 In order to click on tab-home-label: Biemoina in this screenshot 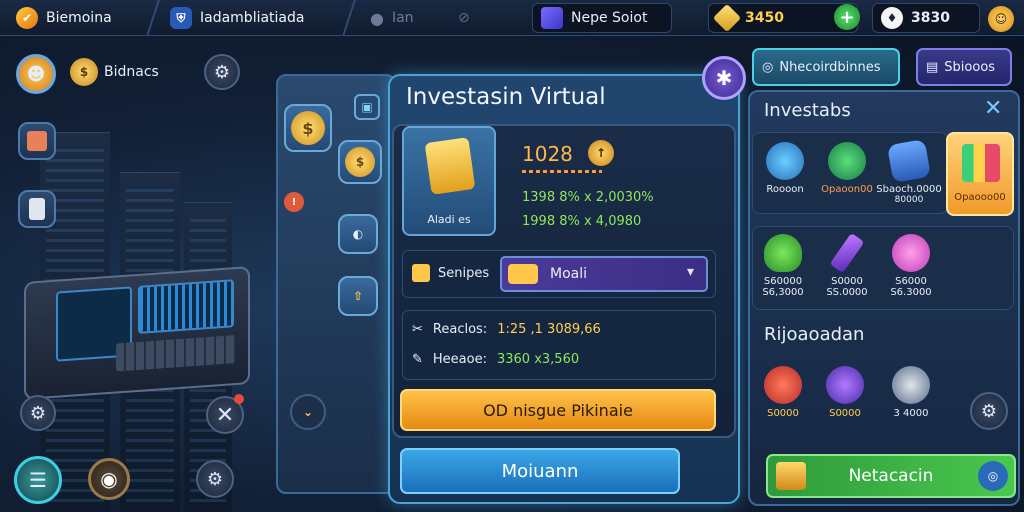, I will do `click(79, 18)`.